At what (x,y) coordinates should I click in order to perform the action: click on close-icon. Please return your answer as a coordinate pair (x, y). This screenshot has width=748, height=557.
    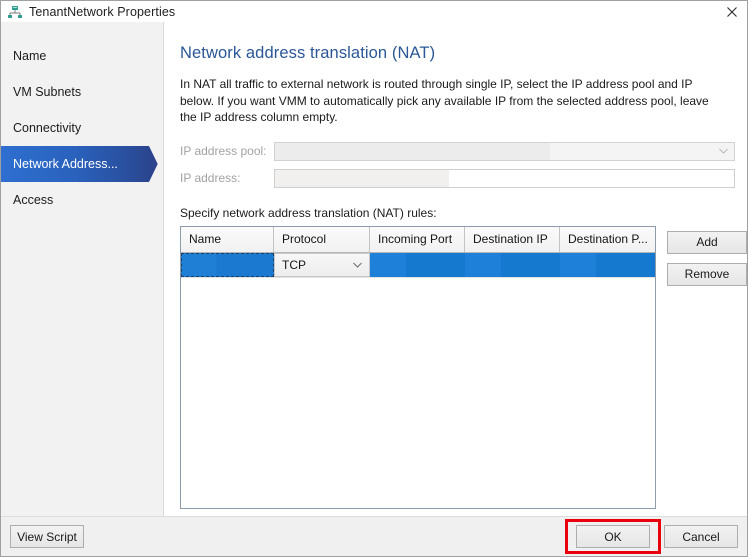
    Looking at the image, I should click on (732, 11).